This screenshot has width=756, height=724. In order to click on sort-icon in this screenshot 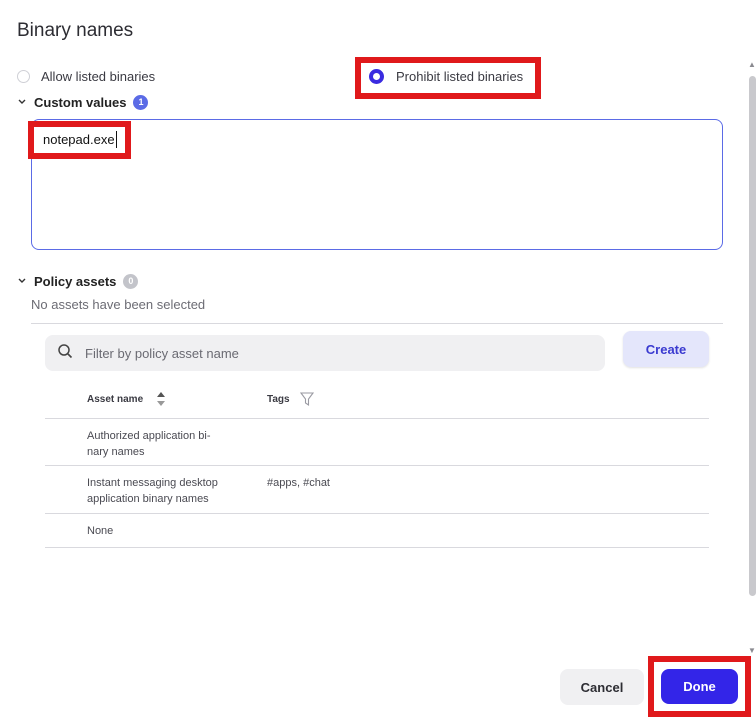, I will do `click(161, 401)`.